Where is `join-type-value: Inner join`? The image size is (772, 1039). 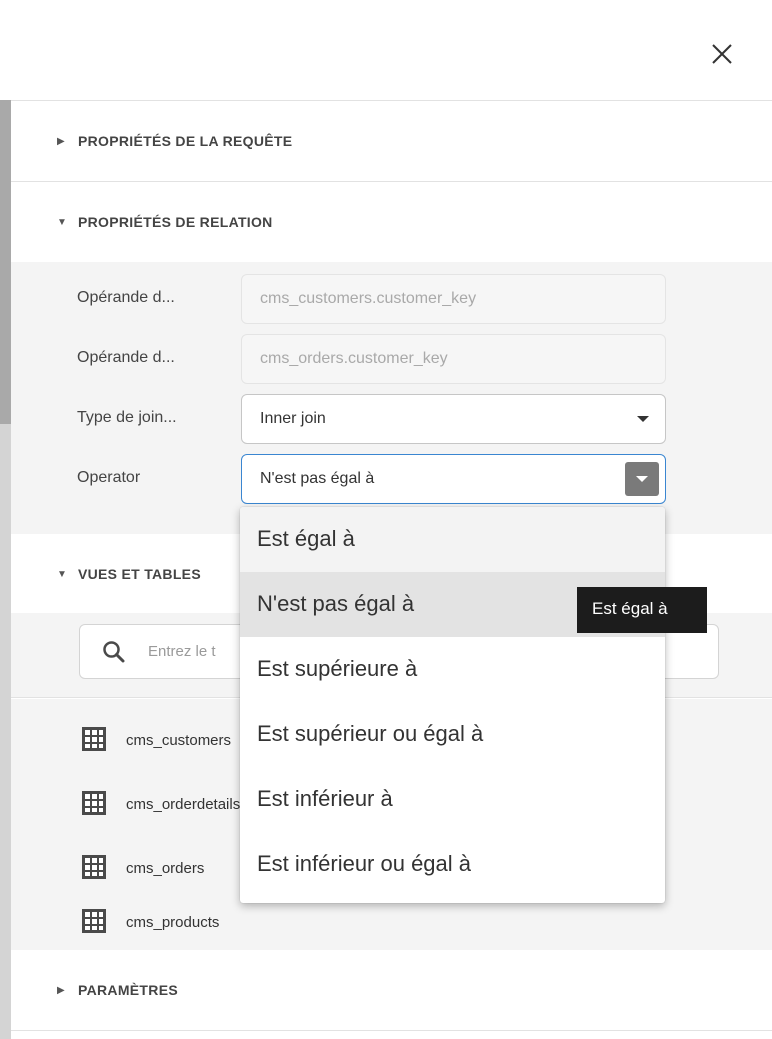 join-type-value: Inner join is located at coordinates (293, 418).